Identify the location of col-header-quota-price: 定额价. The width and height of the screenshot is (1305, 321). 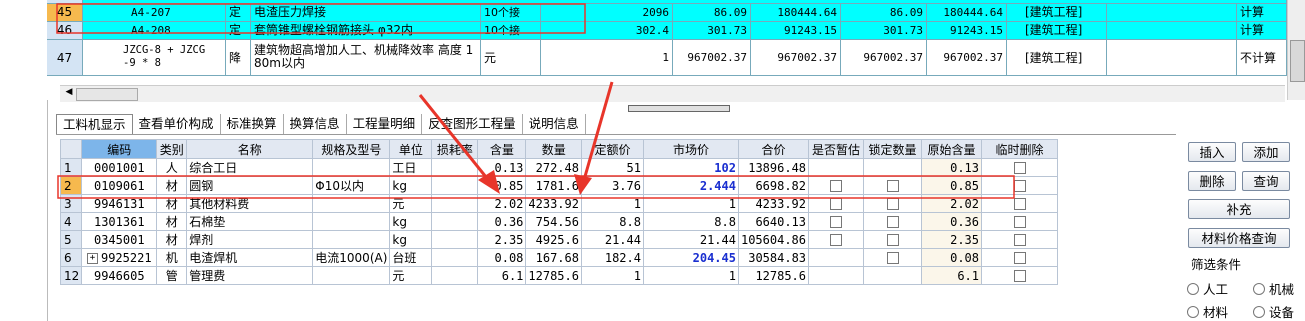
(612, 149).